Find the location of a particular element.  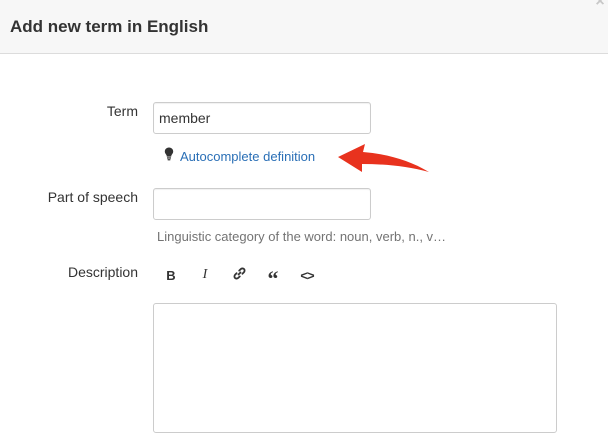

close-icon: × is located at coordinates (600, 5).